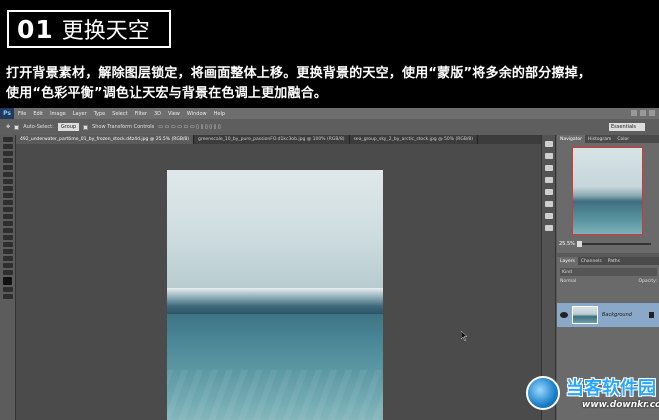  Describe the element at coordinates (38, 127) in the screenshot. I see `auto-select-label: Auto-Select:` at that location.